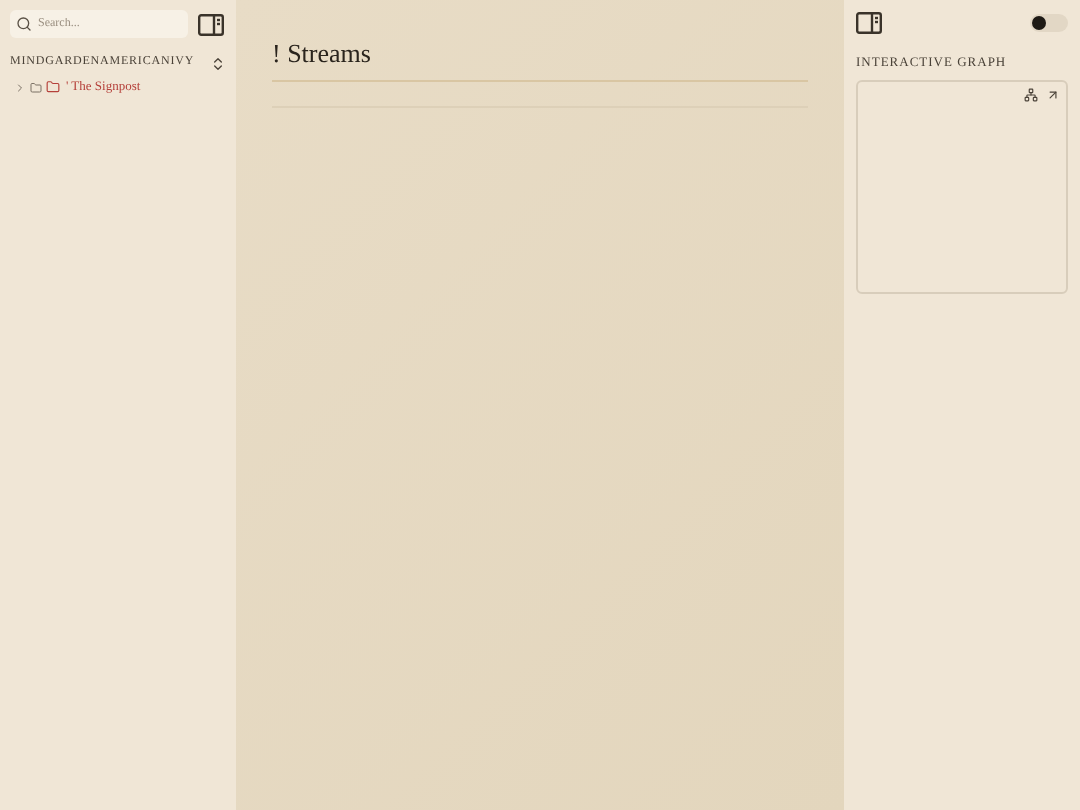 Image resolution: width=1080 pixels, height=810 pixels. I want to click on vault-switch-icon, so click(218, 63).